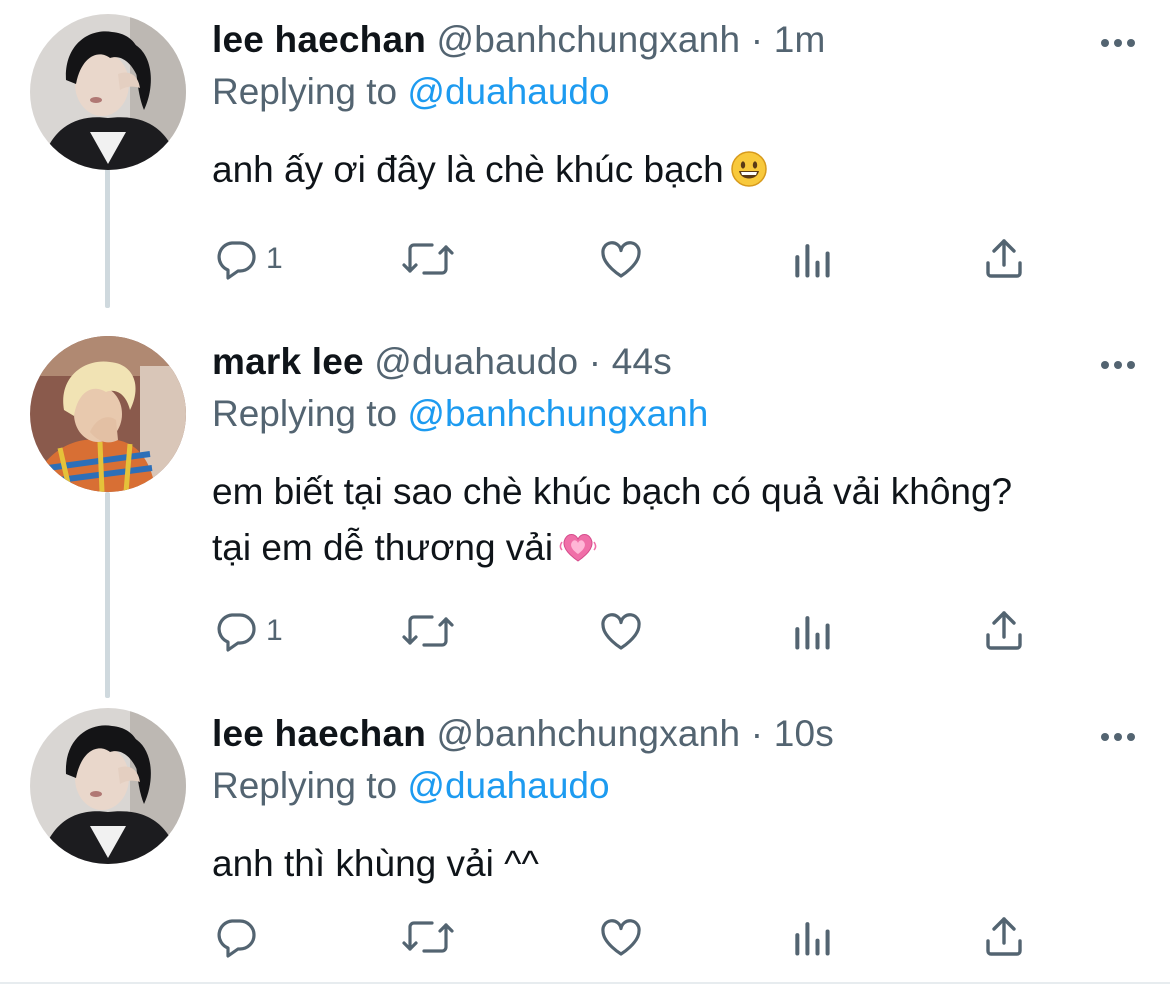  I want to click on timestamp: 10s, so click(804, 733).